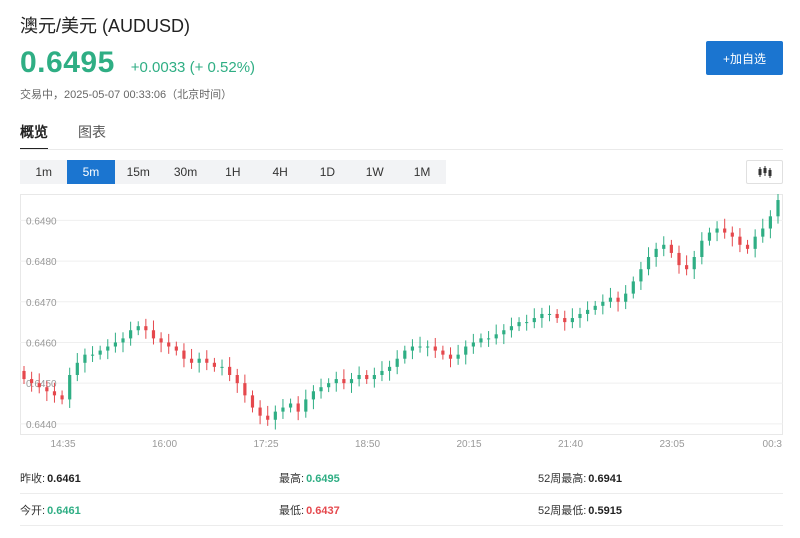 This screenshot has height=538, width=800. Describe the element at coordinates (401, 510) in the screenshot. I see `stats-row-2: 今开: 0.6461 最低: 0.6437 52周最低: 0.5915` at that location.